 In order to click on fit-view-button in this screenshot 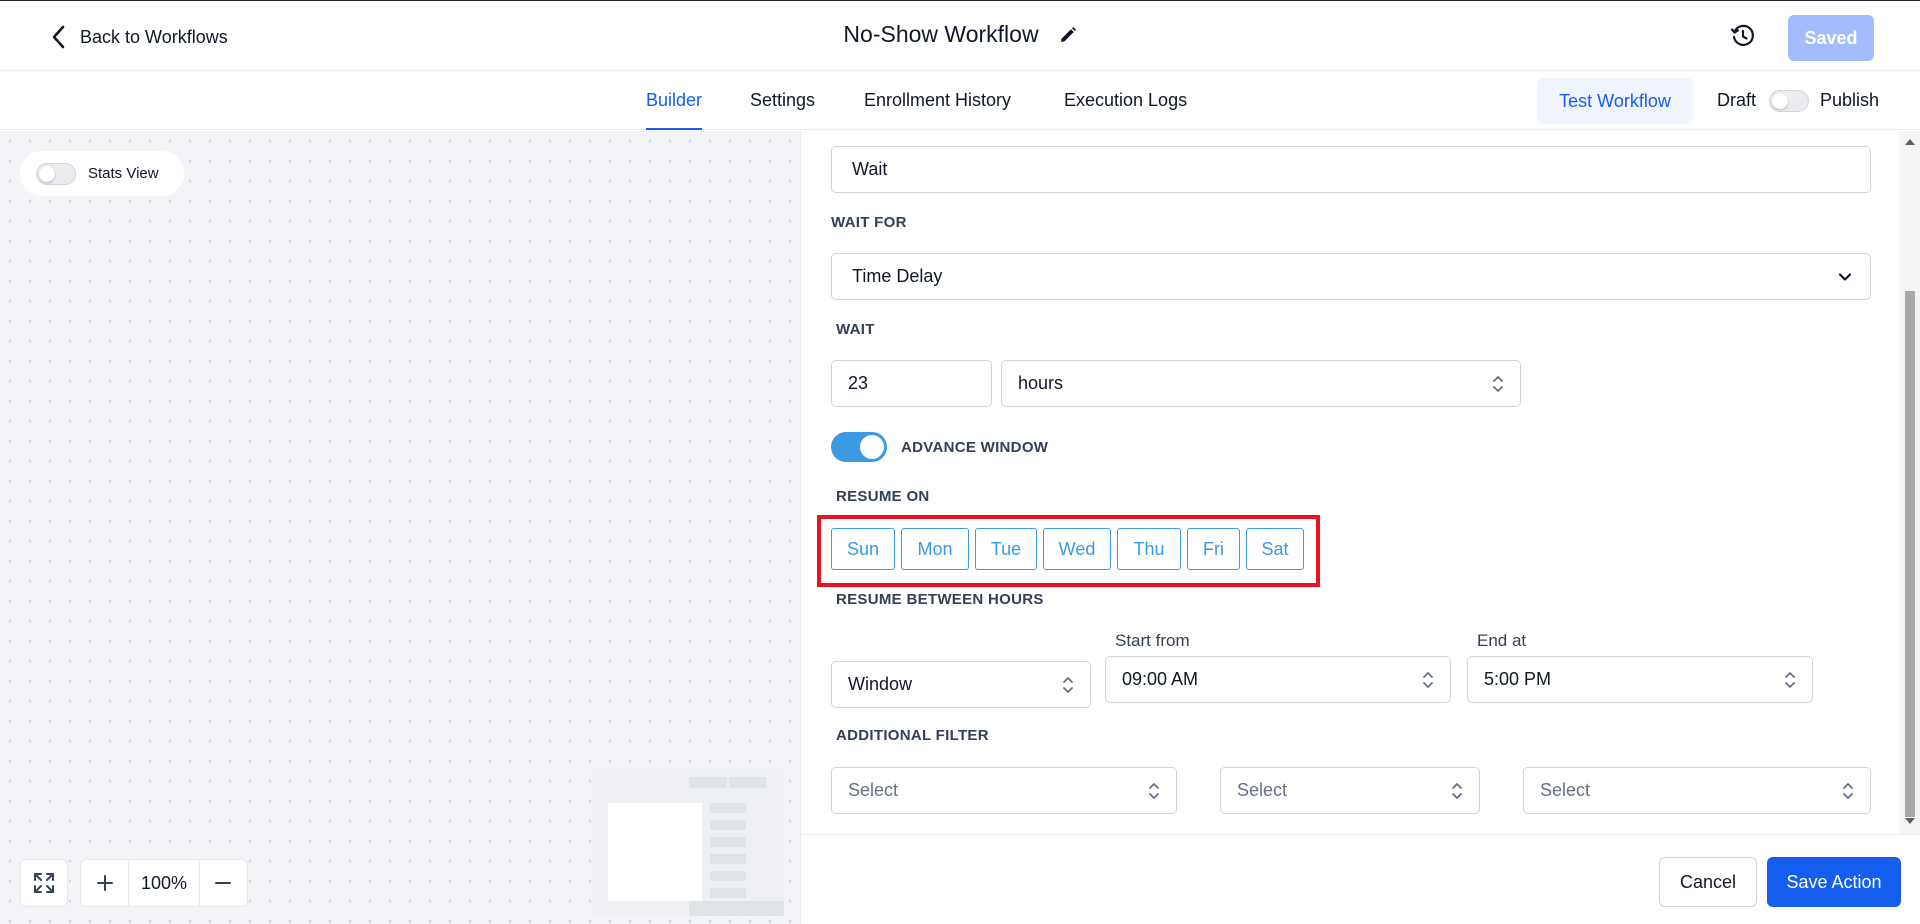, I will do `click(44, 883)`.